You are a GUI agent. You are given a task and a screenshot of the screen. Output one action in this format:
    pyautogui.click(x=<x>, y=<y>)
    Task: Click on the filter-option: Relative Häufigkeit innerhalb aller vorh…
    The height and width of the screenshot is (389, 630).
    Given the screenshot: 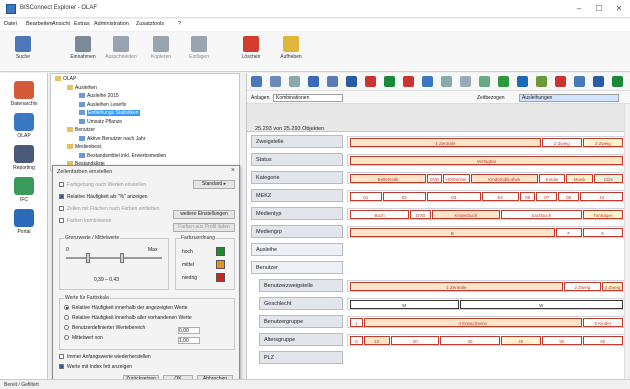 What is the action you would take?
    pyautogui.click(x=128, y=318)
    